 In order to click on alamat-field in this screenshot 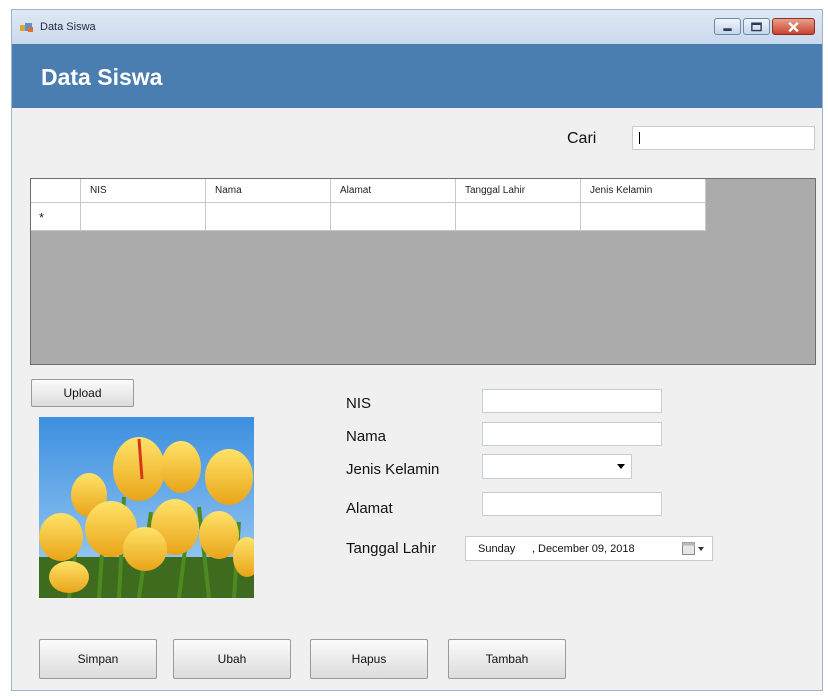, I will do `click(572, 504)`.